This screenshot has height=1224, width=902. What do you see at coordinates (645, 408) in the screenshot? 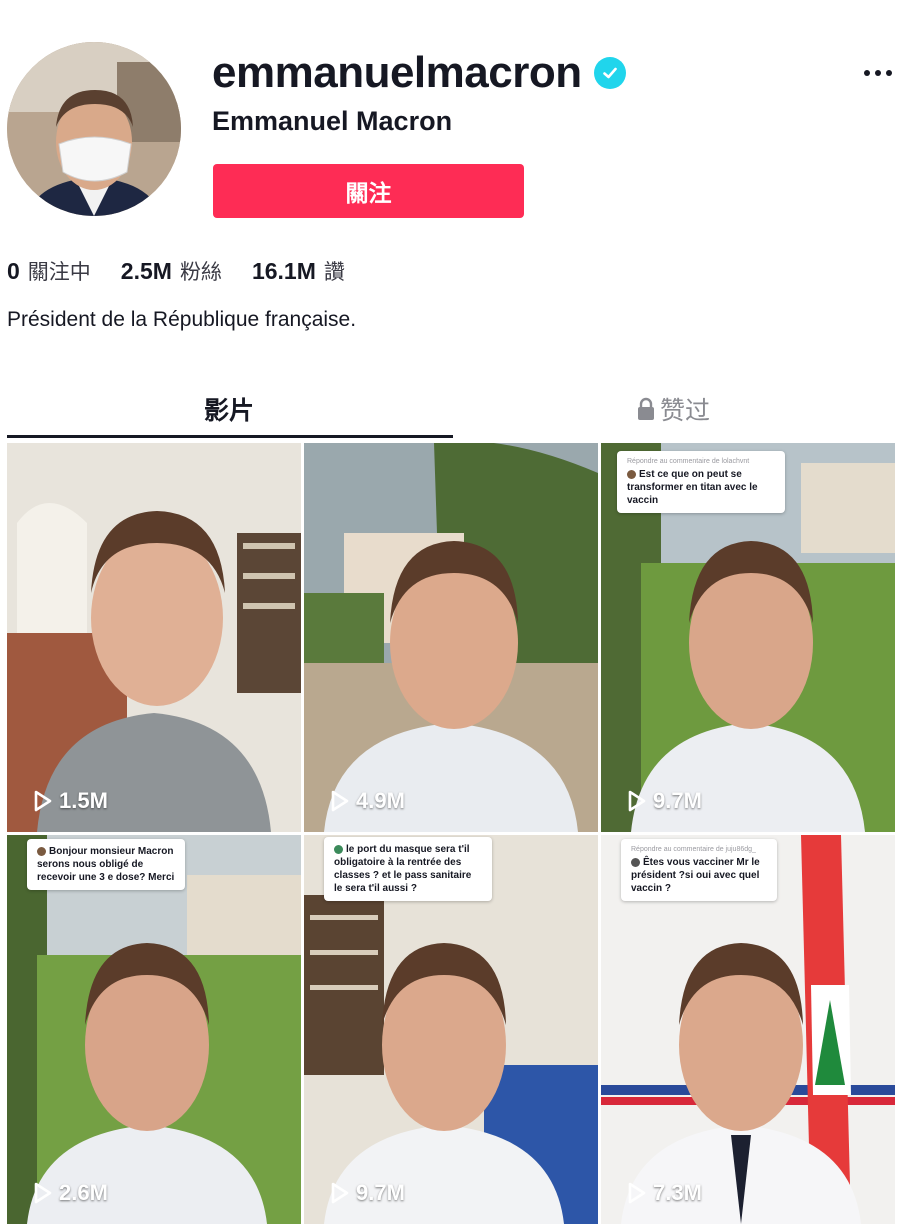
I see `lock-icon` at bounding box center [645, 408].